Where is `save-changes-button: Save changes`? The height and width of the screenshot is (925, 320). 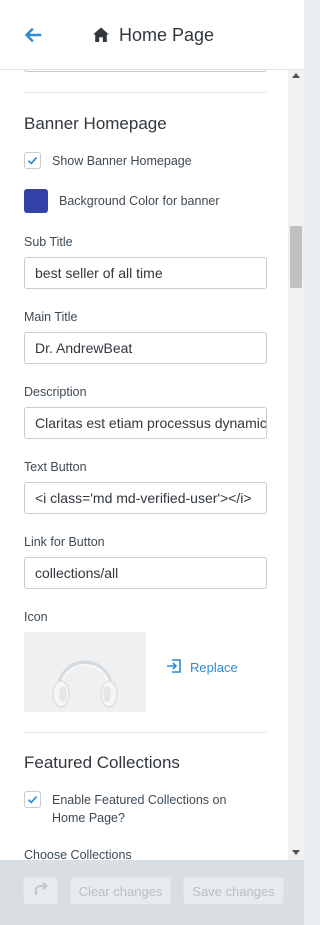 save-changes-button: Save changes is located at coordinates (233, 891).